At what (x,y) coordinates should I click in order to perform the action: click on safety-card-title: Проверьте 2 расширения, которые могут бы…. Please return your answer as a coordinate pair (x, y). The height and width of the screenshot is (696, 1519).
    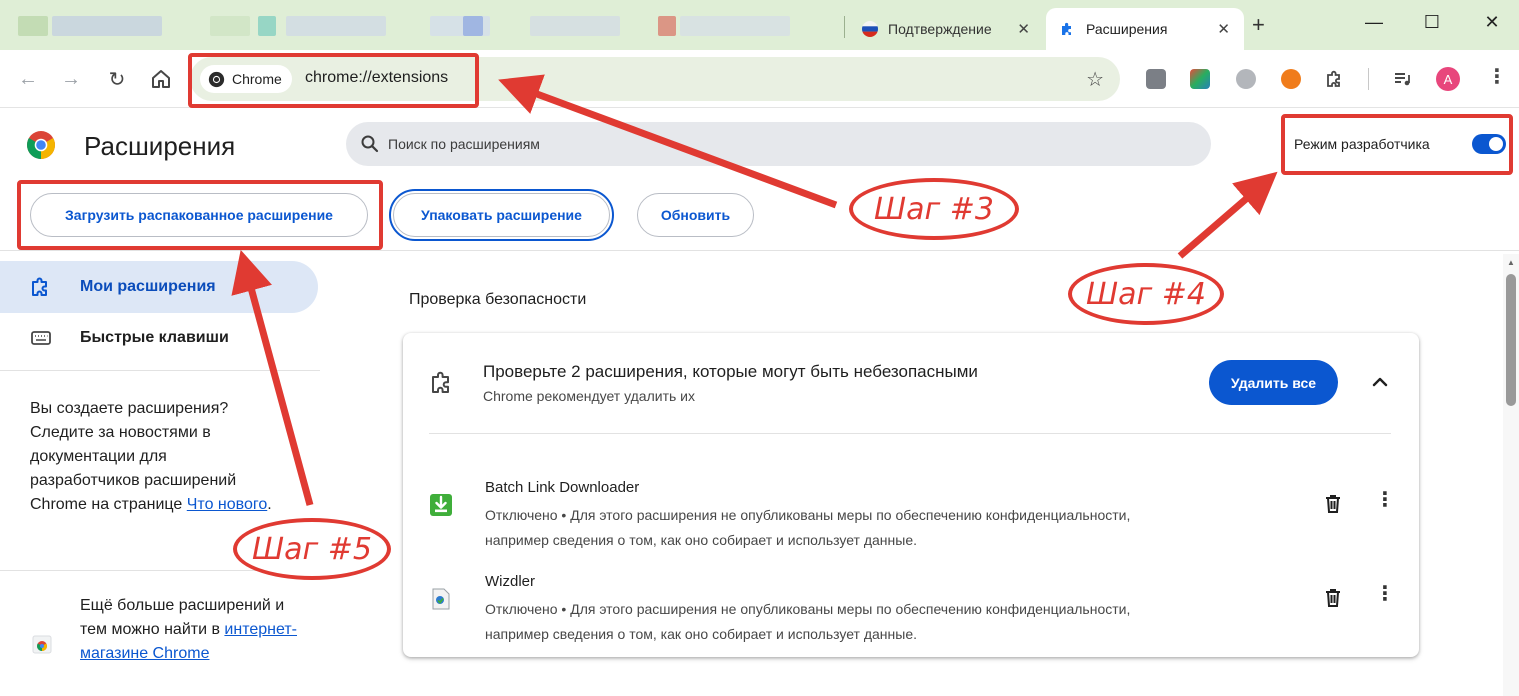
    Looking at the image, I should click on (730, 371).